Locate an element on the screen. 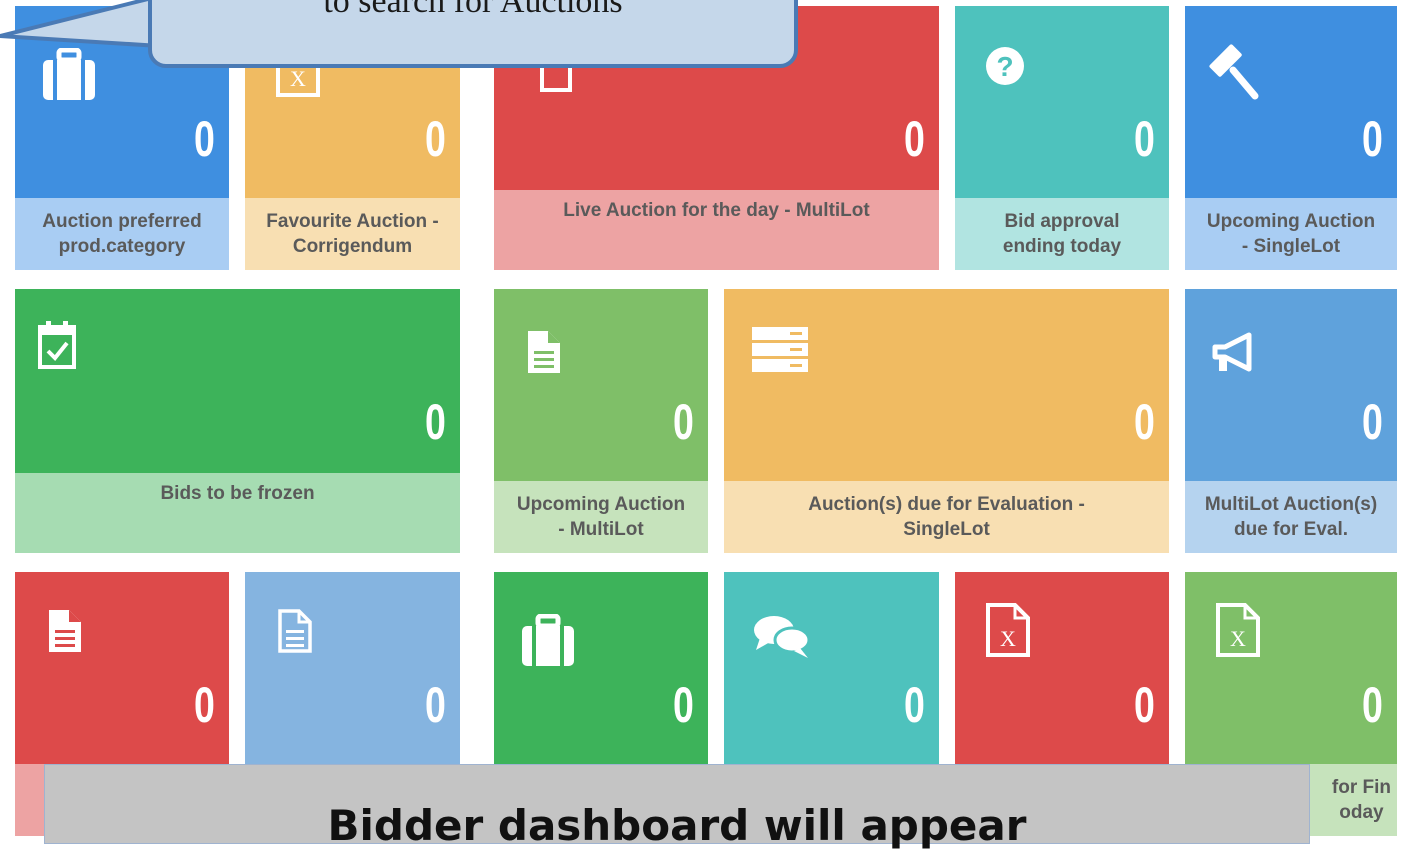 This screenshot has width=1408, height=850. tile-label: Auction preferred prod.category is located at coordinates (122, 234).